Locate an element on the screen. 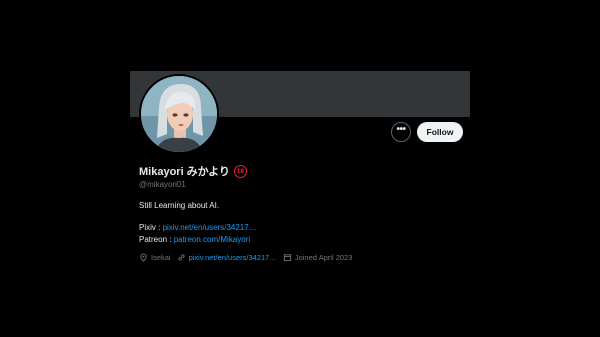 The image size is (600, 337). joined-item: Joined April 2023 is located at coordinates (318, 257).